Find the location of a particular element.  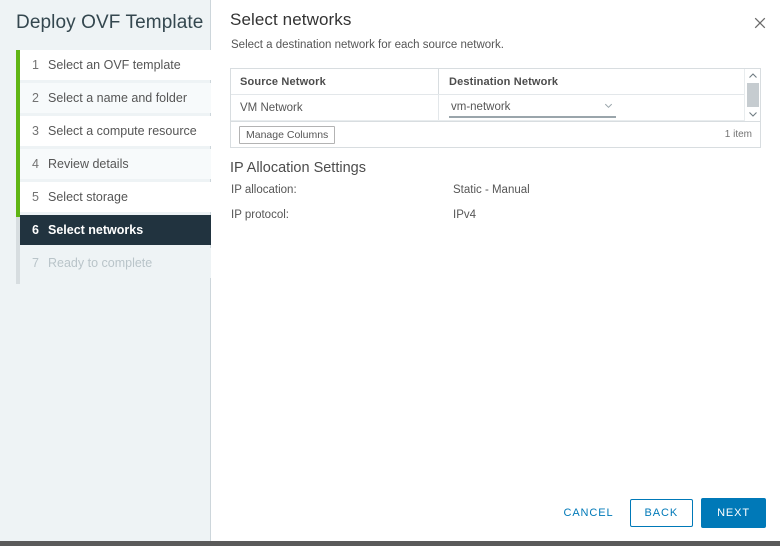

step-label: Ready to complete is located at coordinates (100, 263).